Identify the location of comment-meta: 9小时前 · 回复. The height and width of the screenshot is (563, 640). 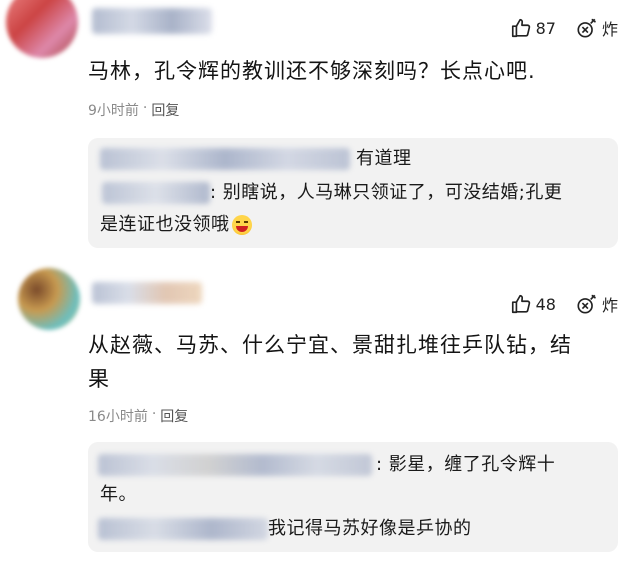
(133, 110).